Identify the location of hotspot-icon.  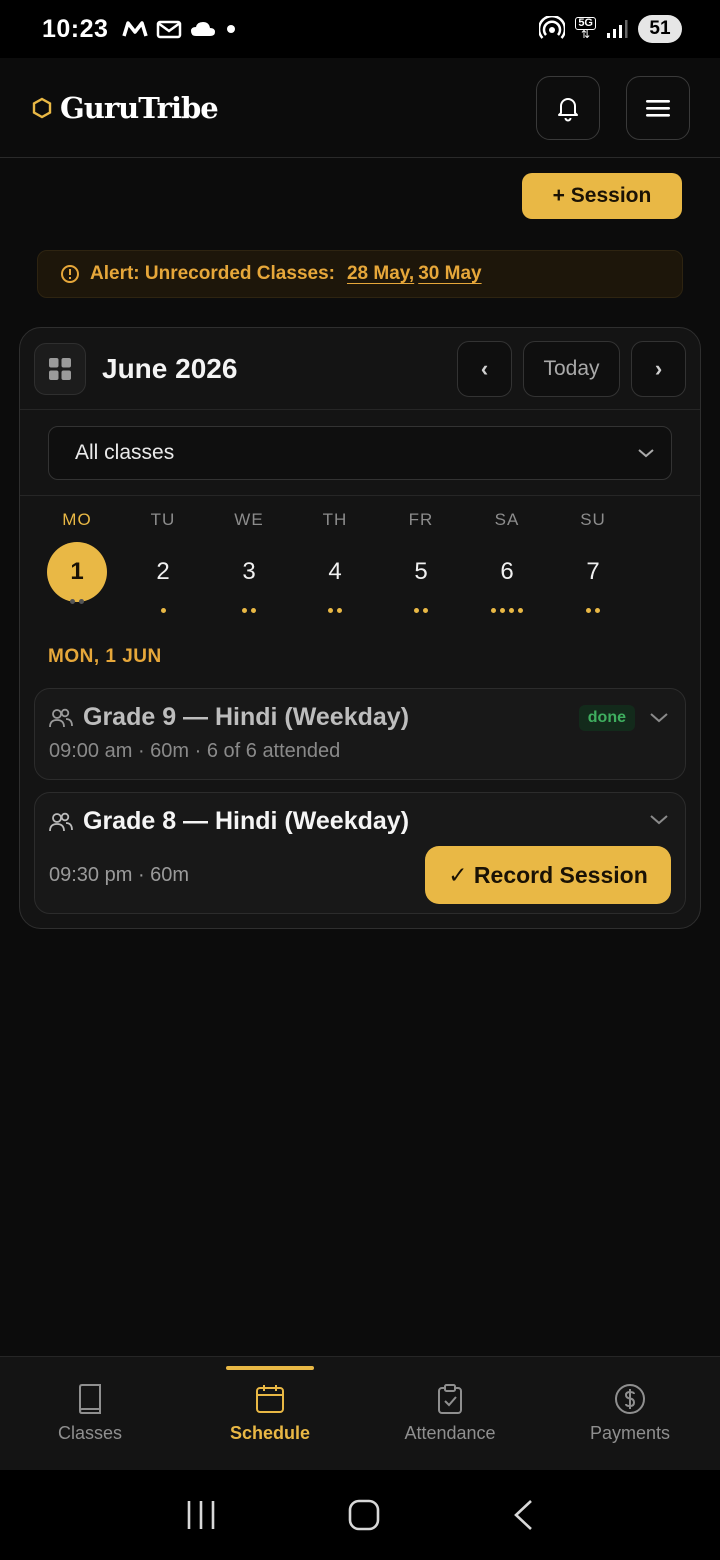
(552, 27).